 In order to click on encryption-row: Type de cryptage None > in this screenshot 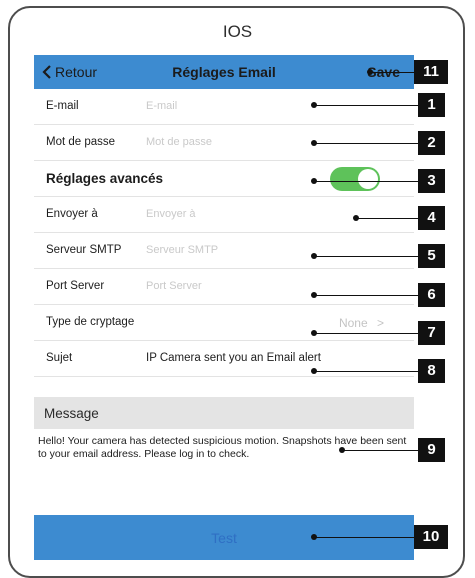, I will do `click(224, 323)`.